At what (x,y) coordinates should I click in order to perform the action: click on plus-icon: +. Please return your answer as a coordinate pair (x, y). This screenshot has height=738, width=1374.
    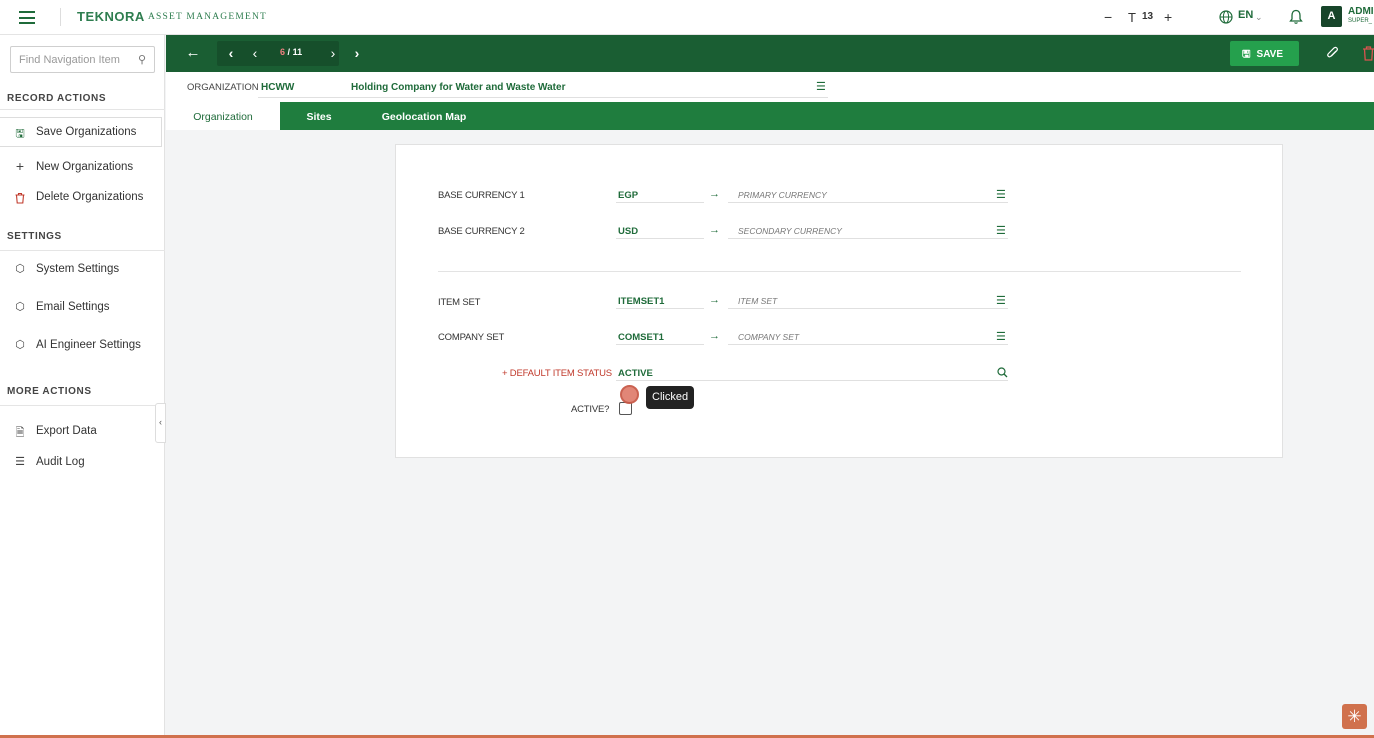
    Looking at the image, I should click on (20, 166).